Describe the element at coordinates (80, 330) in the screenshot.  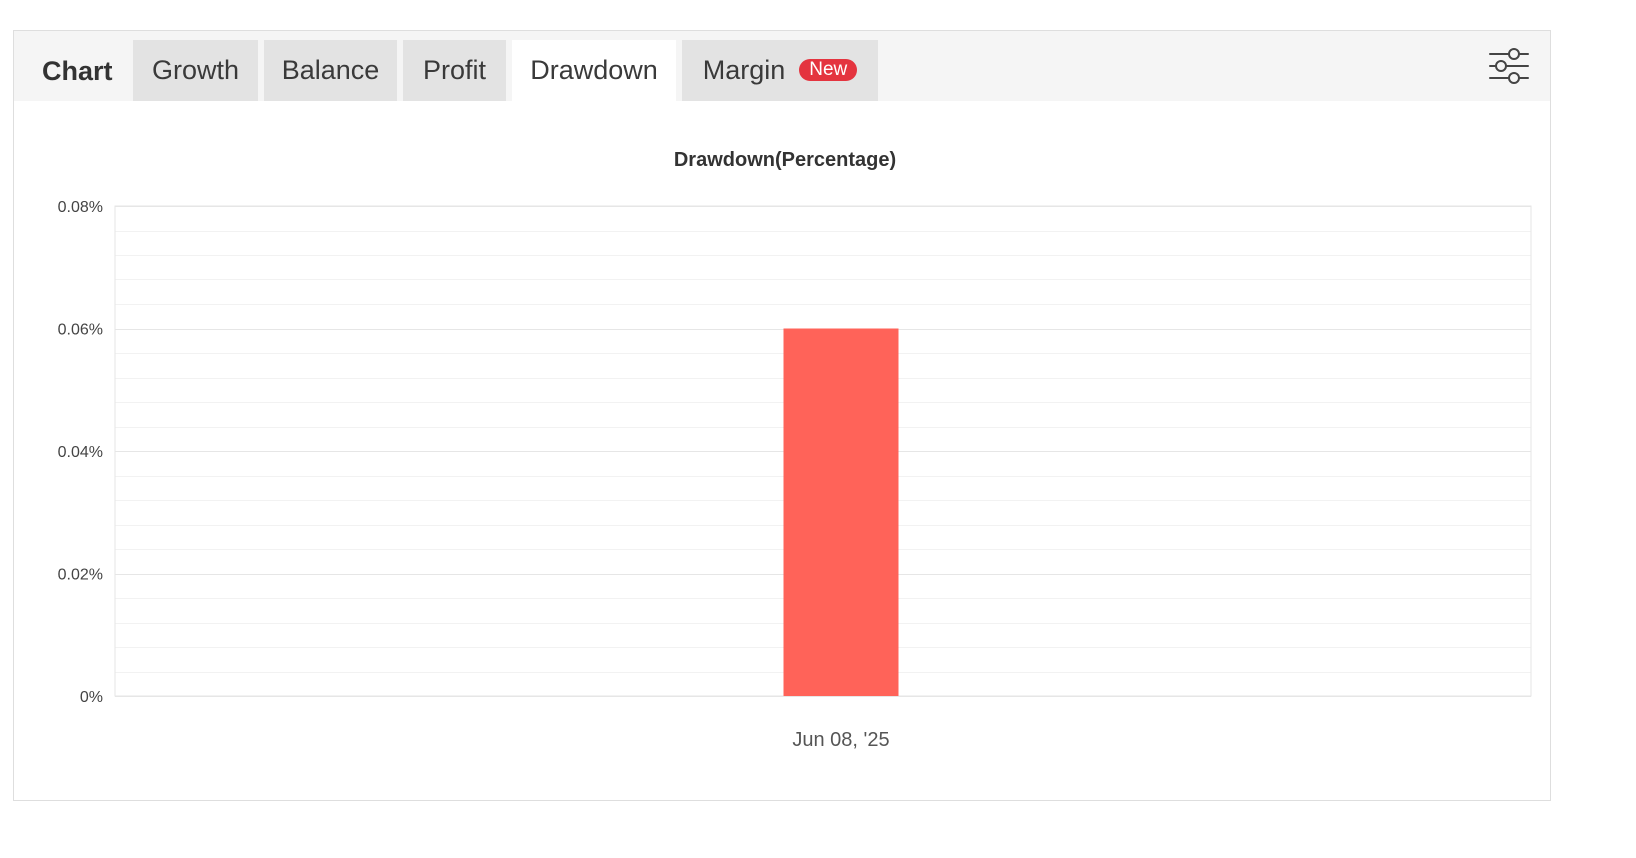
I see `y-tick-label: 0.06%` at that location.